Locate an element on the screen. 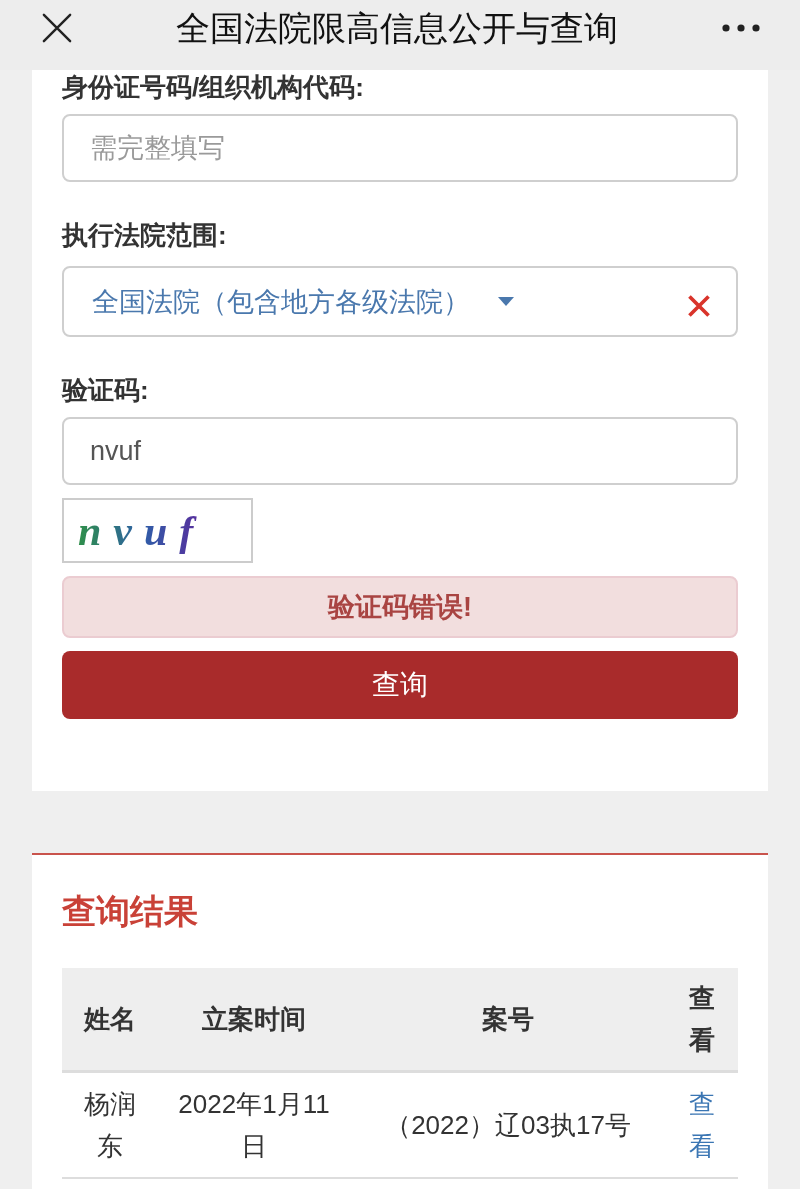 This screenshot has height=1189, width=800. column-header: 姓名 is located at coordinates (110, 1020).